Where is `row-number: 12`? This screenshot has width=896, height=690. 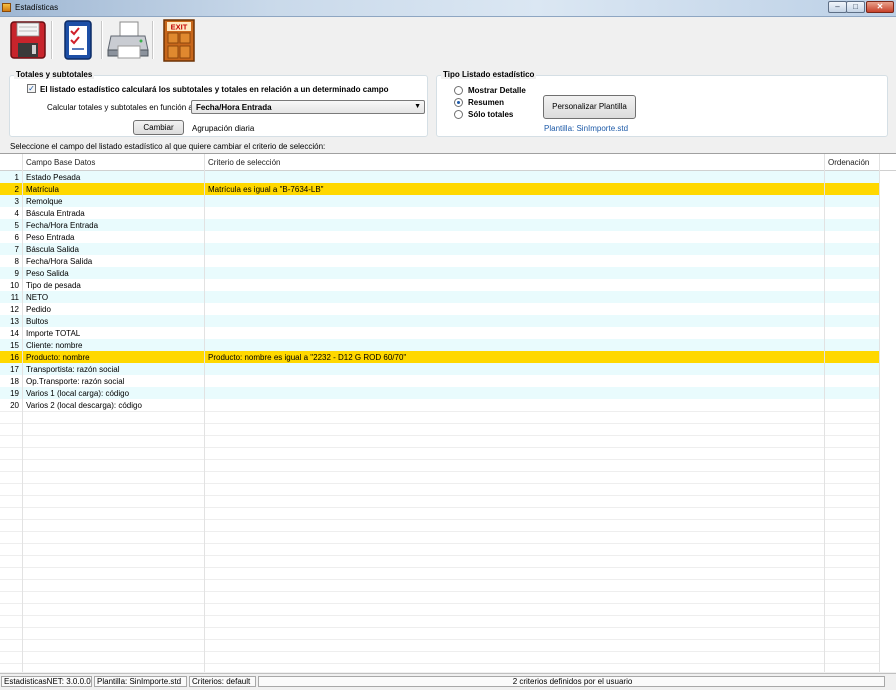 row-number: 12 is located at coordinates (14, 309).